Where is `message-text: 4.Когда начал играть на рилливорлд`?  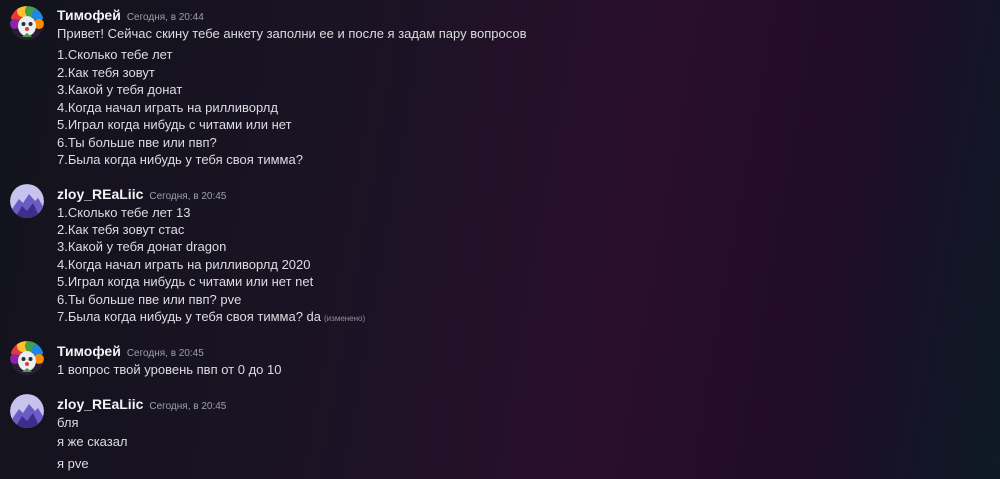
message-text: 4.Когда начал играть на рилливорлд is located at coordinates (167, 107).